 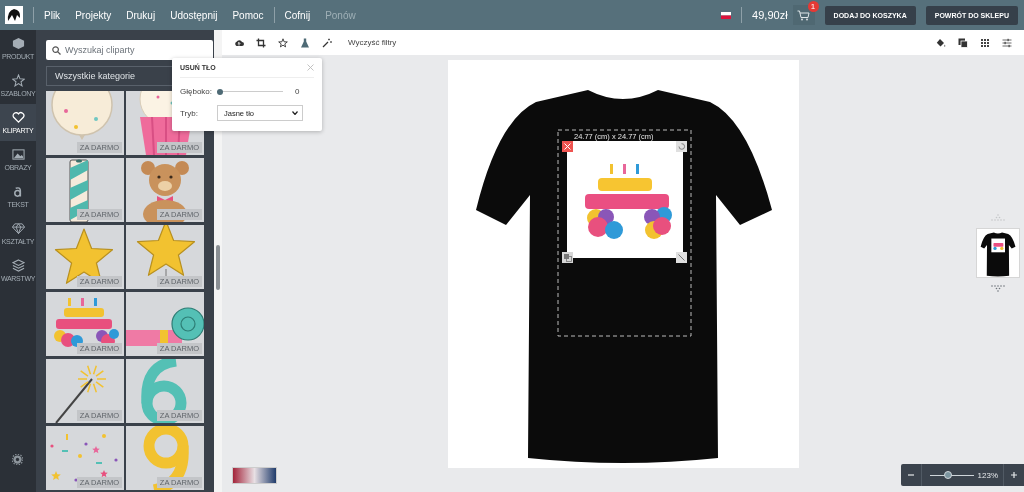 I want to click on flask-icon, so click(x=305, y=42).